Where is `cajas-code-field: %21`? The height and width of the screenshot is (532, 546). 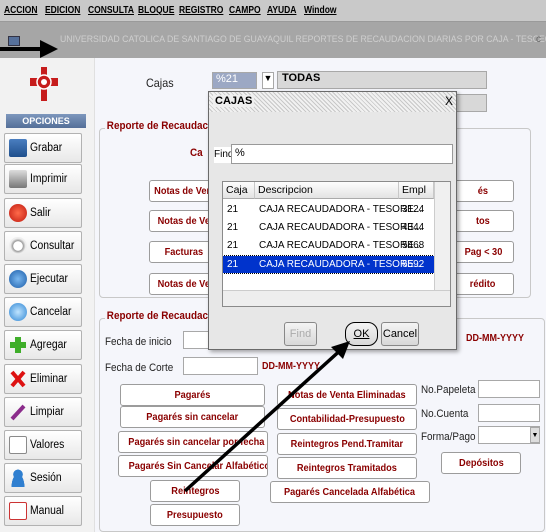
cajas-code-field: %21 is located at coordinates (234, 80).